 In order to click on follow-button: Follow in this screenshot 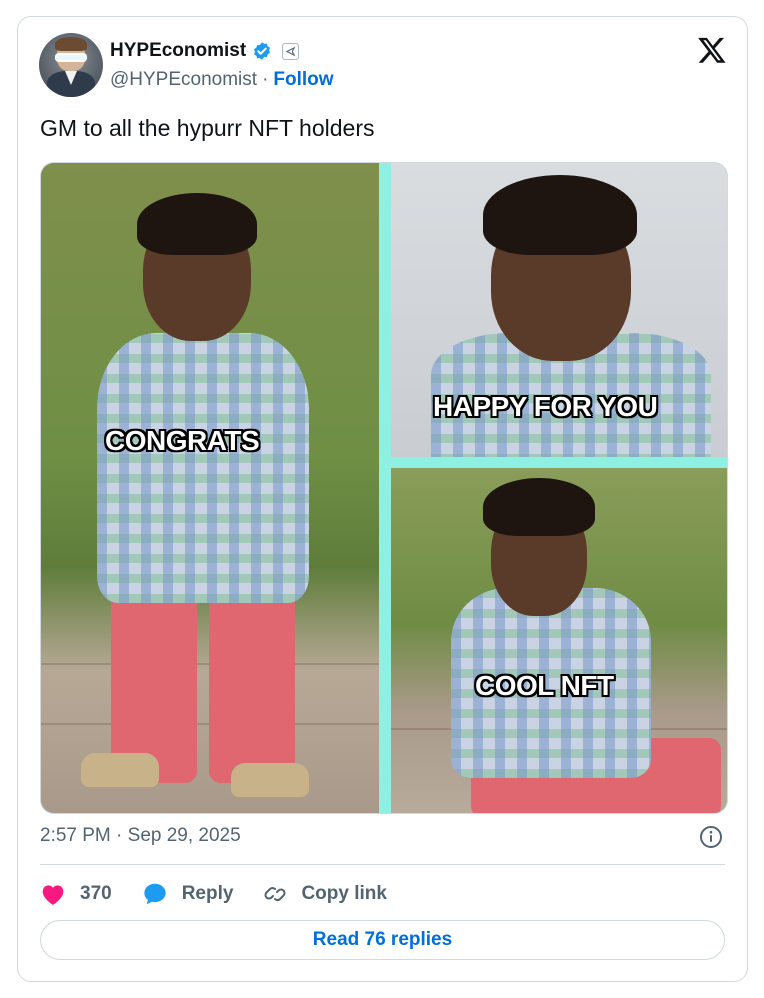, I will do `click(303, 80)`.